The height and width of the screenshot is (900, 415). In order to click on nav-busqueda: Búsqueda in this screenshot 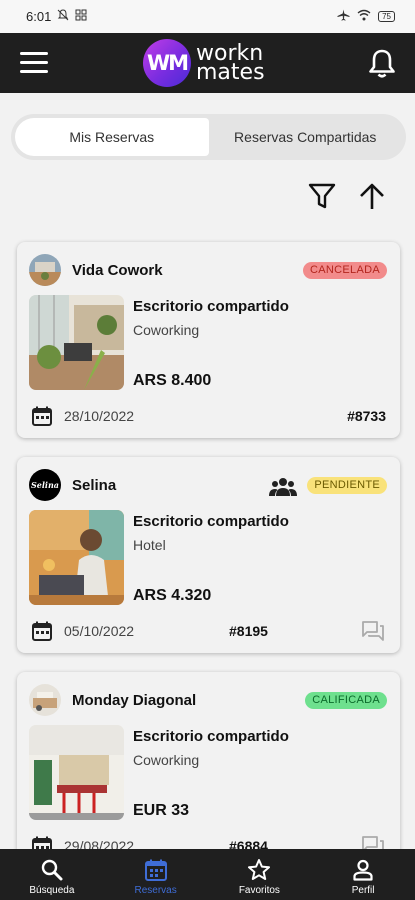, I will do `click(52, 874)`.